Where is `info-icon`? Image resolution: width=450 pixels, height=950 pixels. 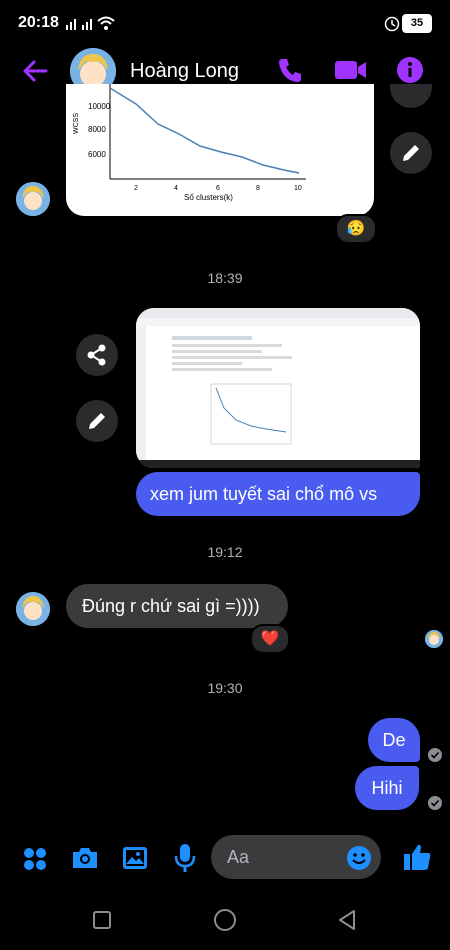 info-icon is located at coordinates (410, 70).